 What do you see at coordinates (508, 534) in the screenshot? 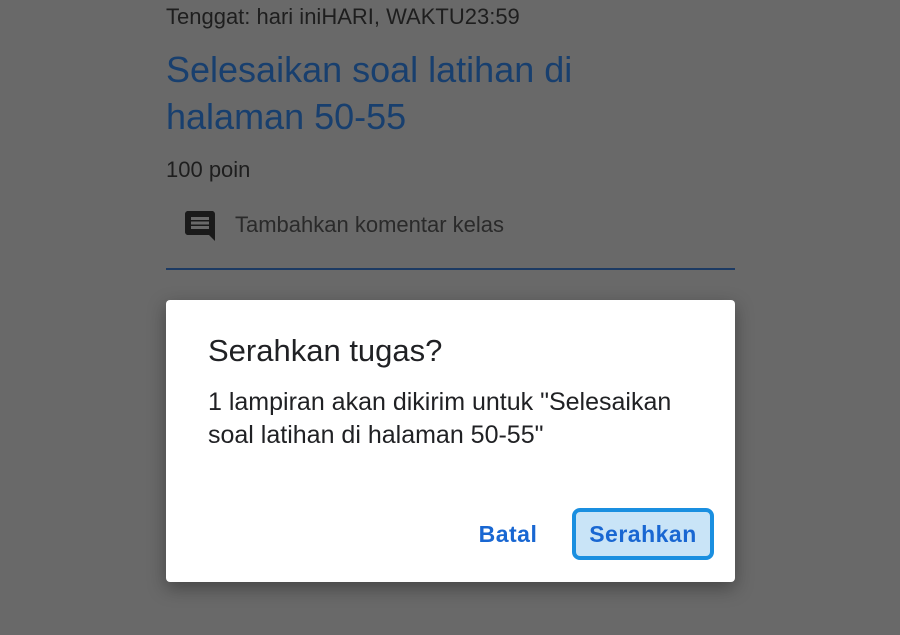
I see `cancel-button: Batal` at bounding box center [508, 534].